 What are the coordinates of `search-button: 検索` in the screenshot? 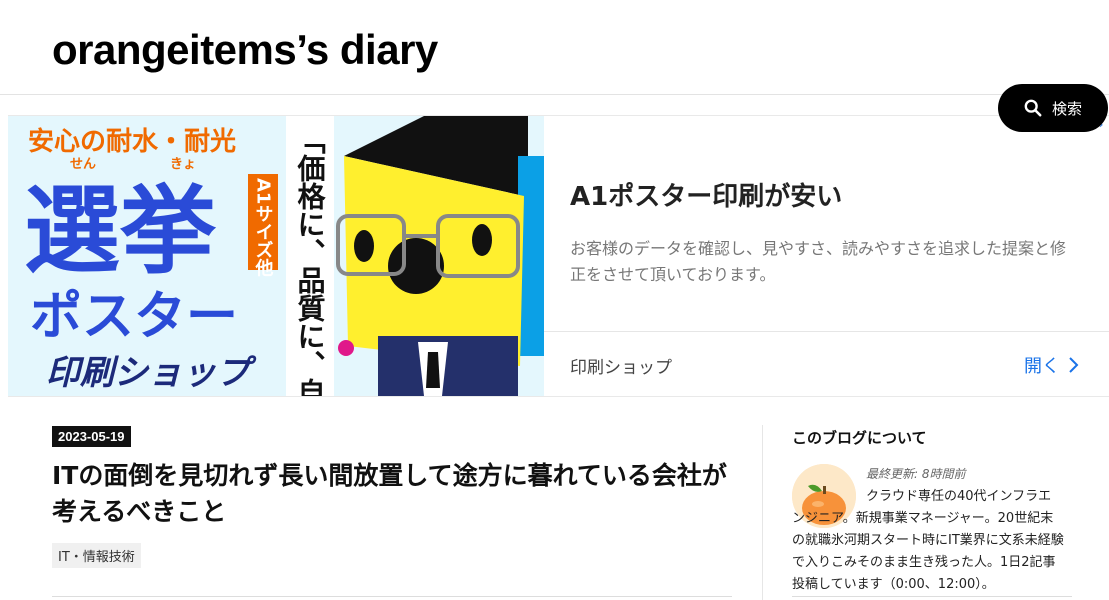 It's located at (1053, 108).